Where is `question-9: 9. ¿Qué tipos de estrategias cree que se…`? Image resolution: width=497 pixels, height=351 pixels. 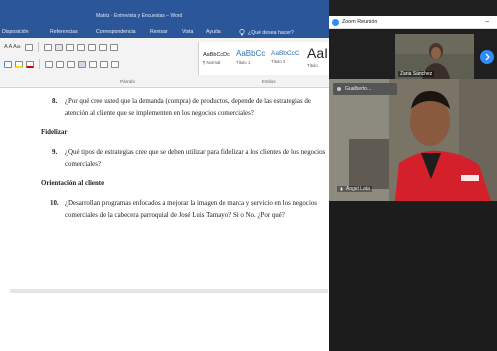 question-9: 9. ¿Qué tipos de estrategias cree que se… is located at coordinates (189, 159).